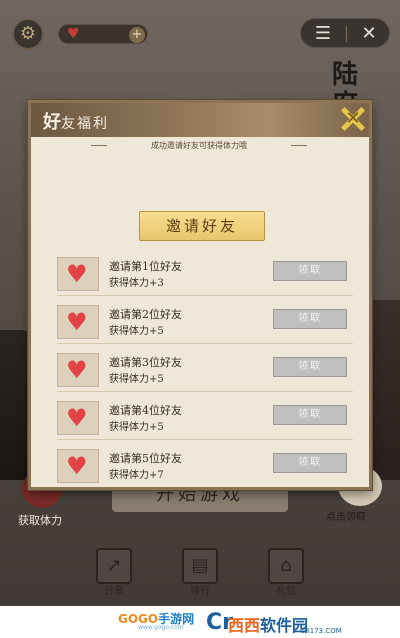 The height and width of the screenshot is (638, 400). I want to click on reward-title: 邀请第5位好友, so click(145, 458).